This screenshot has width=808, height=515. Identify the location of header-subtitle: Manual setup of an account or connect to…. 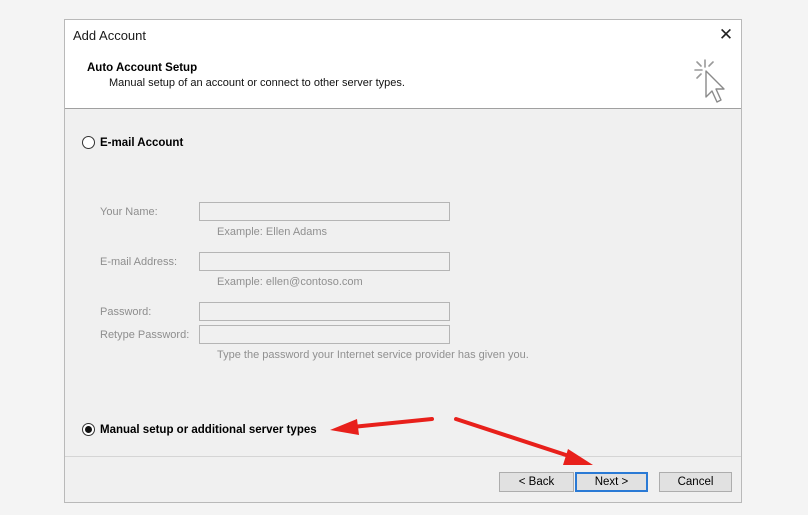
(257, 83).